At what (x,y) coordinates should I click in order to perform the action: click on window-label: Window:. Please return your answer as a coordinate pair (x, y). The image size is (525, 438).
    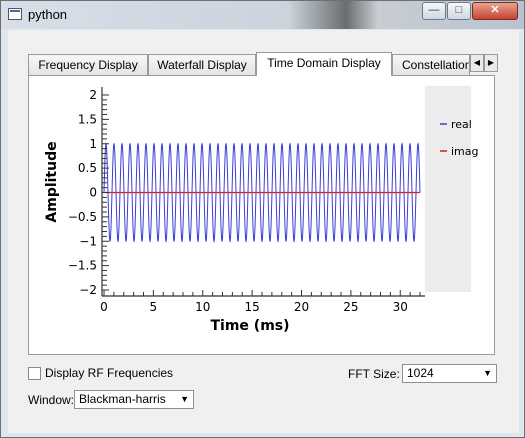
    Looking at the image, I should click on (51, 400).